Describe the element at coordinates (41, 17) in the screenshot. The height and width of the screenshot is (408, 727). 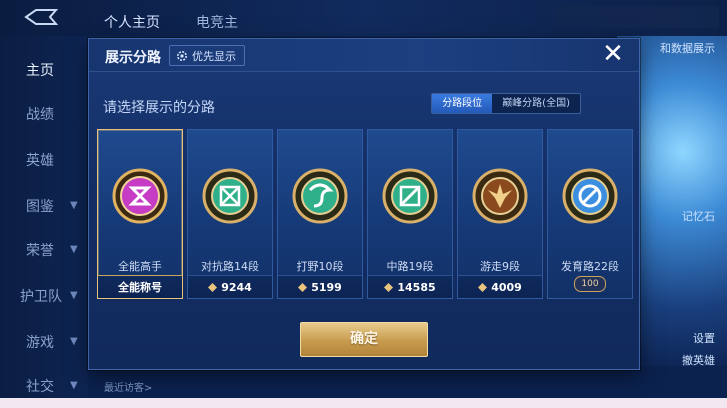
I see `back-icon` at that location.